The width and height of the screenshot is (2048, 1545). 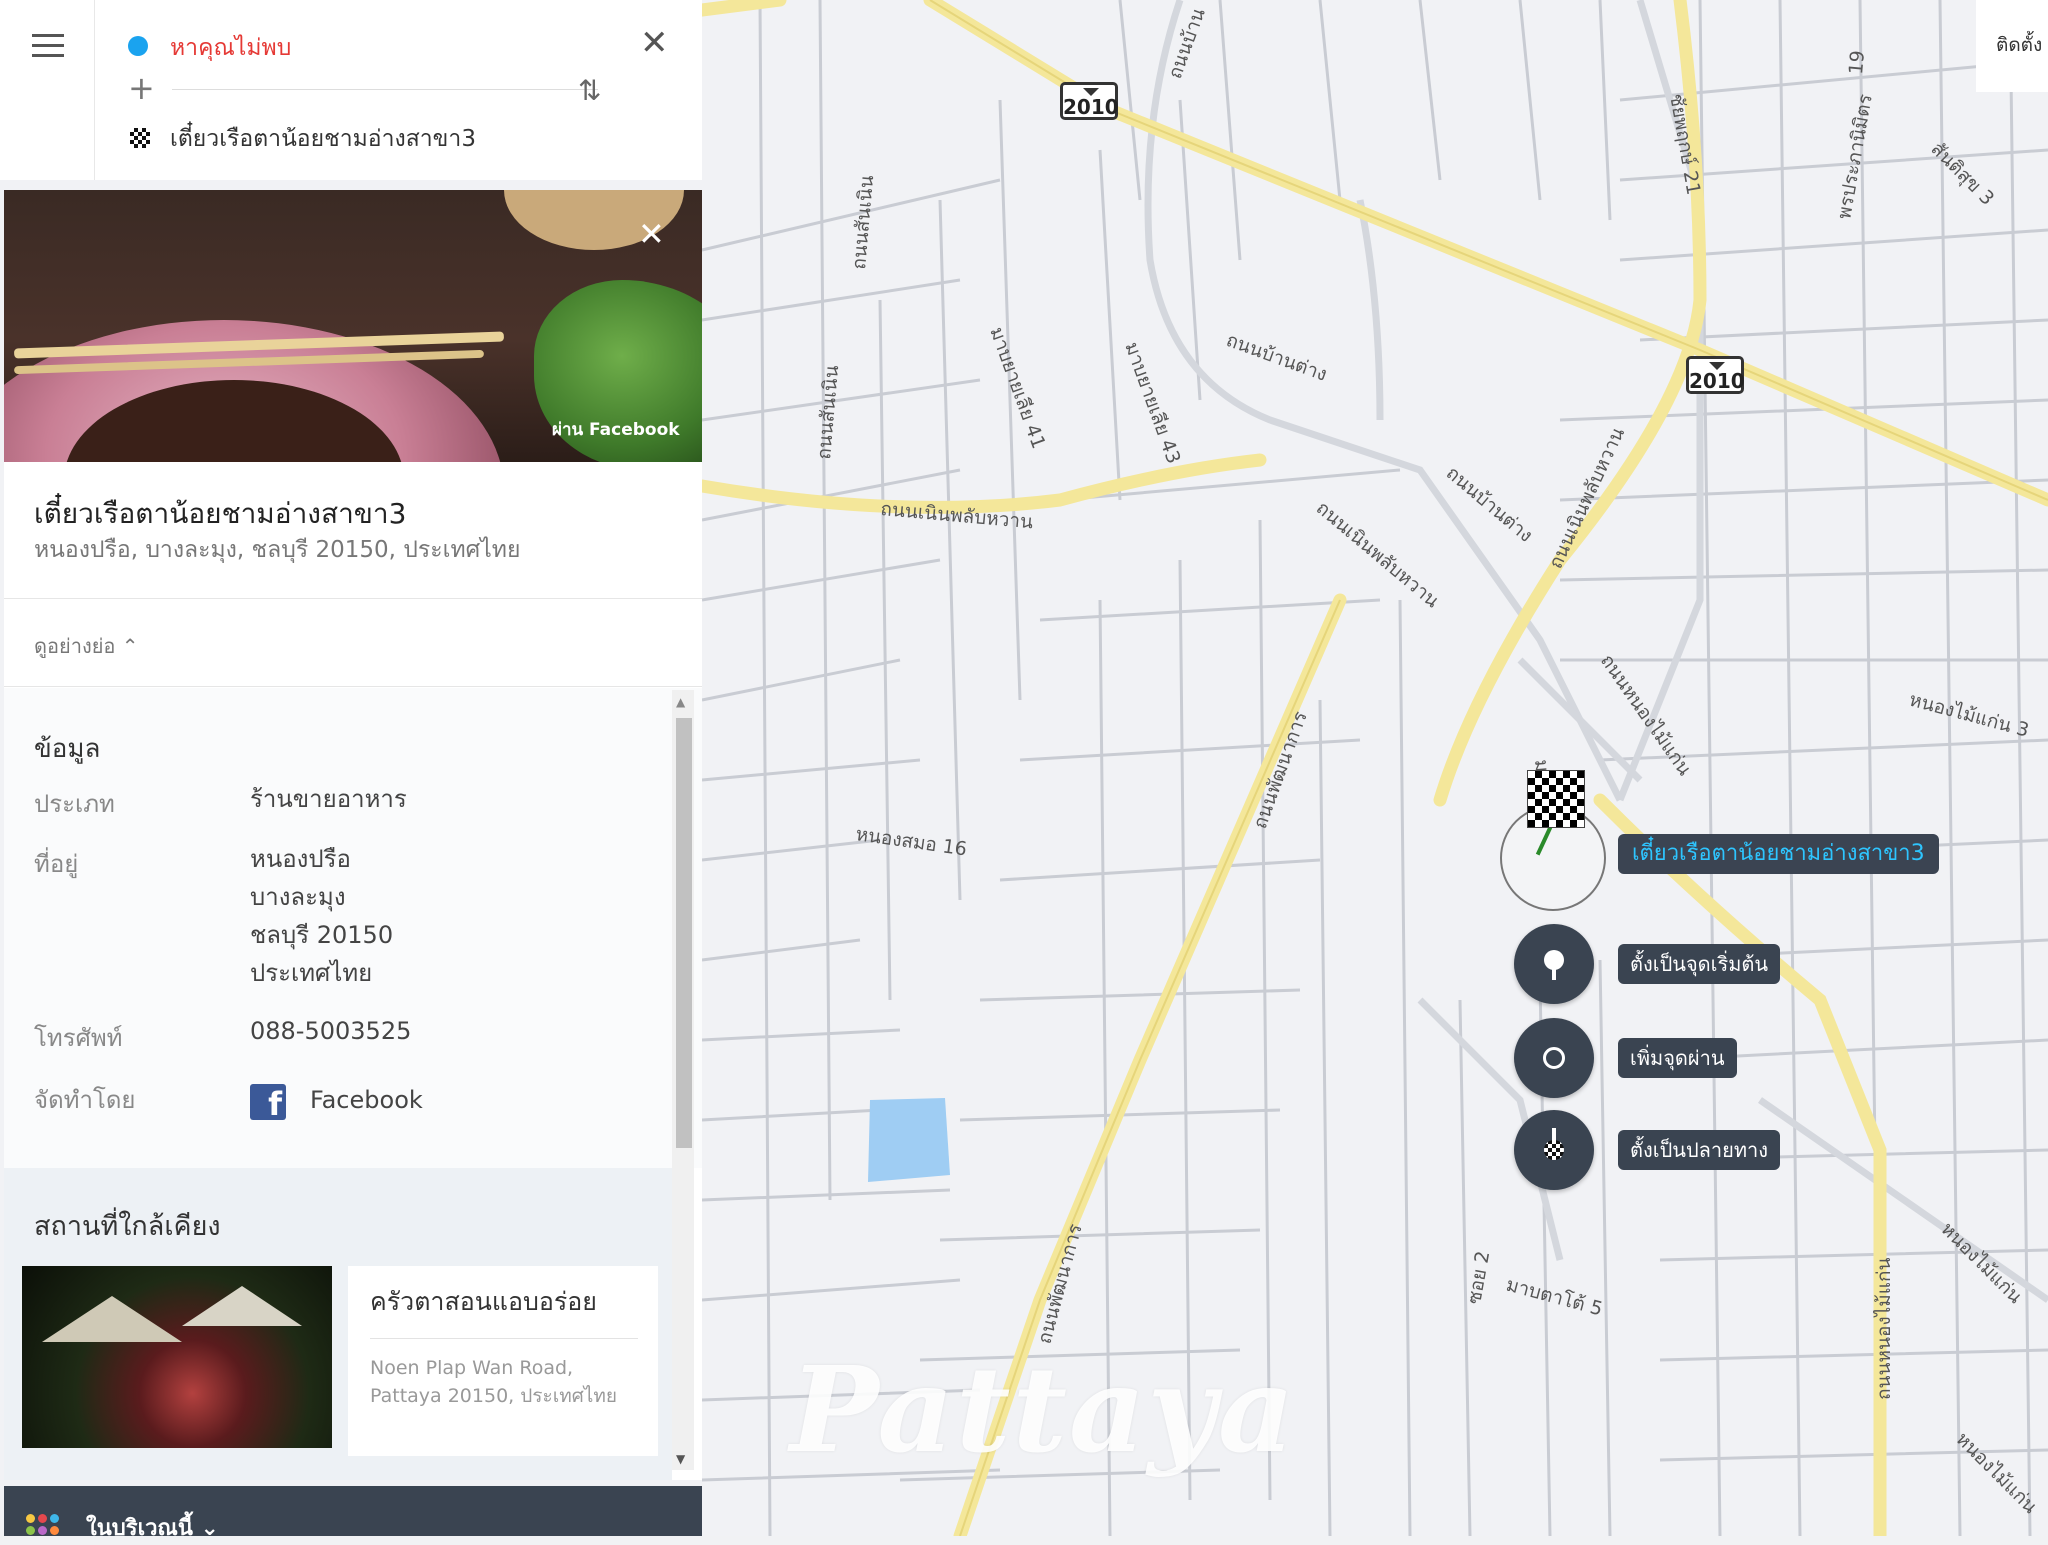 What do you see at coordinates (911, 841) in the screenshot?
I see `road-label: หนองสมอ 16` at bounding box center [911, 841].